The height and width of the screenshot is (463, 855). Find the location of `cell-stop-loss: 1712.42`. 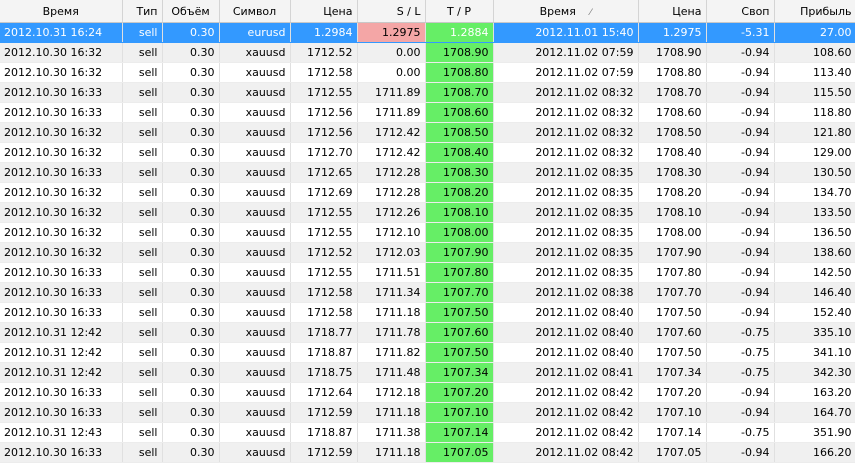

cell-stop-loss: 1712.42 is located at coordinates (391, 152).